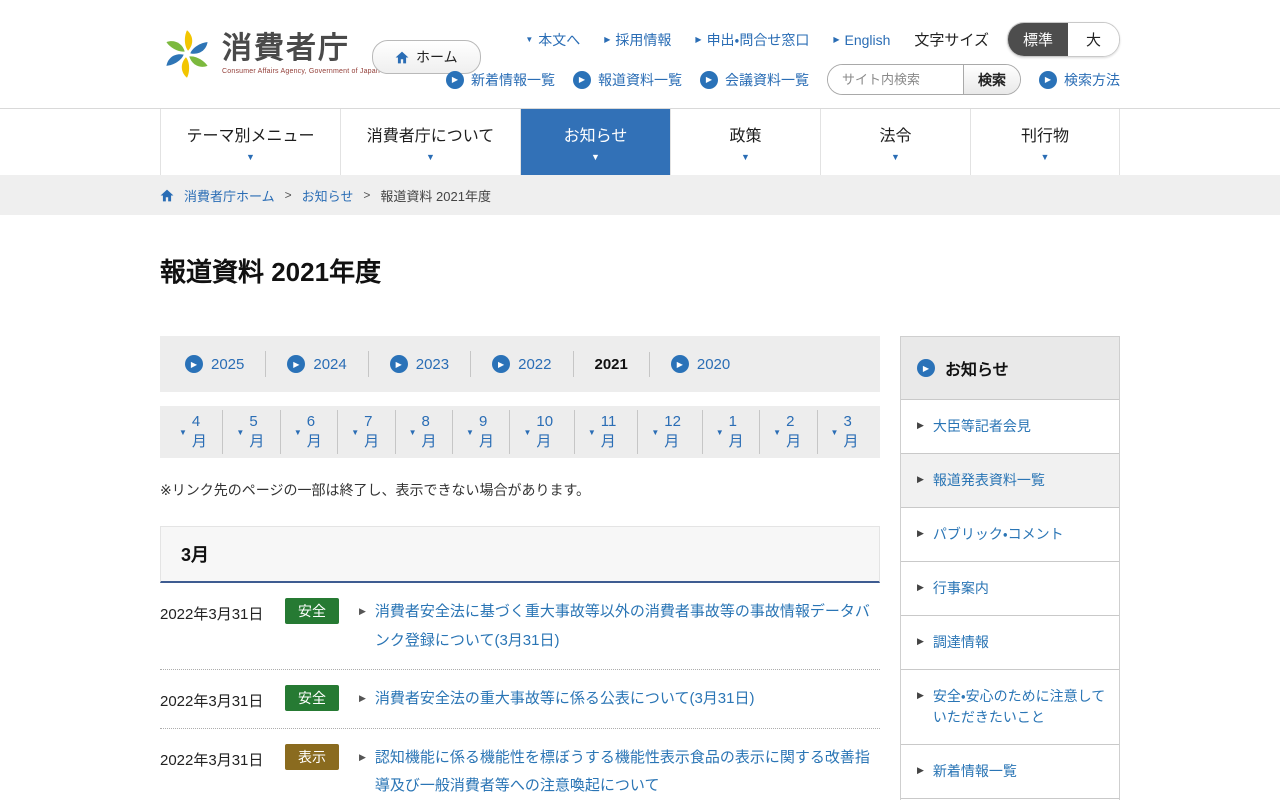 This screenshot has height=800, width=1280. What do you see at coordinates (789, 432) in the screenshot?
I see `month-link-feb: ▼ 2月` at bounding box center [789, 432].